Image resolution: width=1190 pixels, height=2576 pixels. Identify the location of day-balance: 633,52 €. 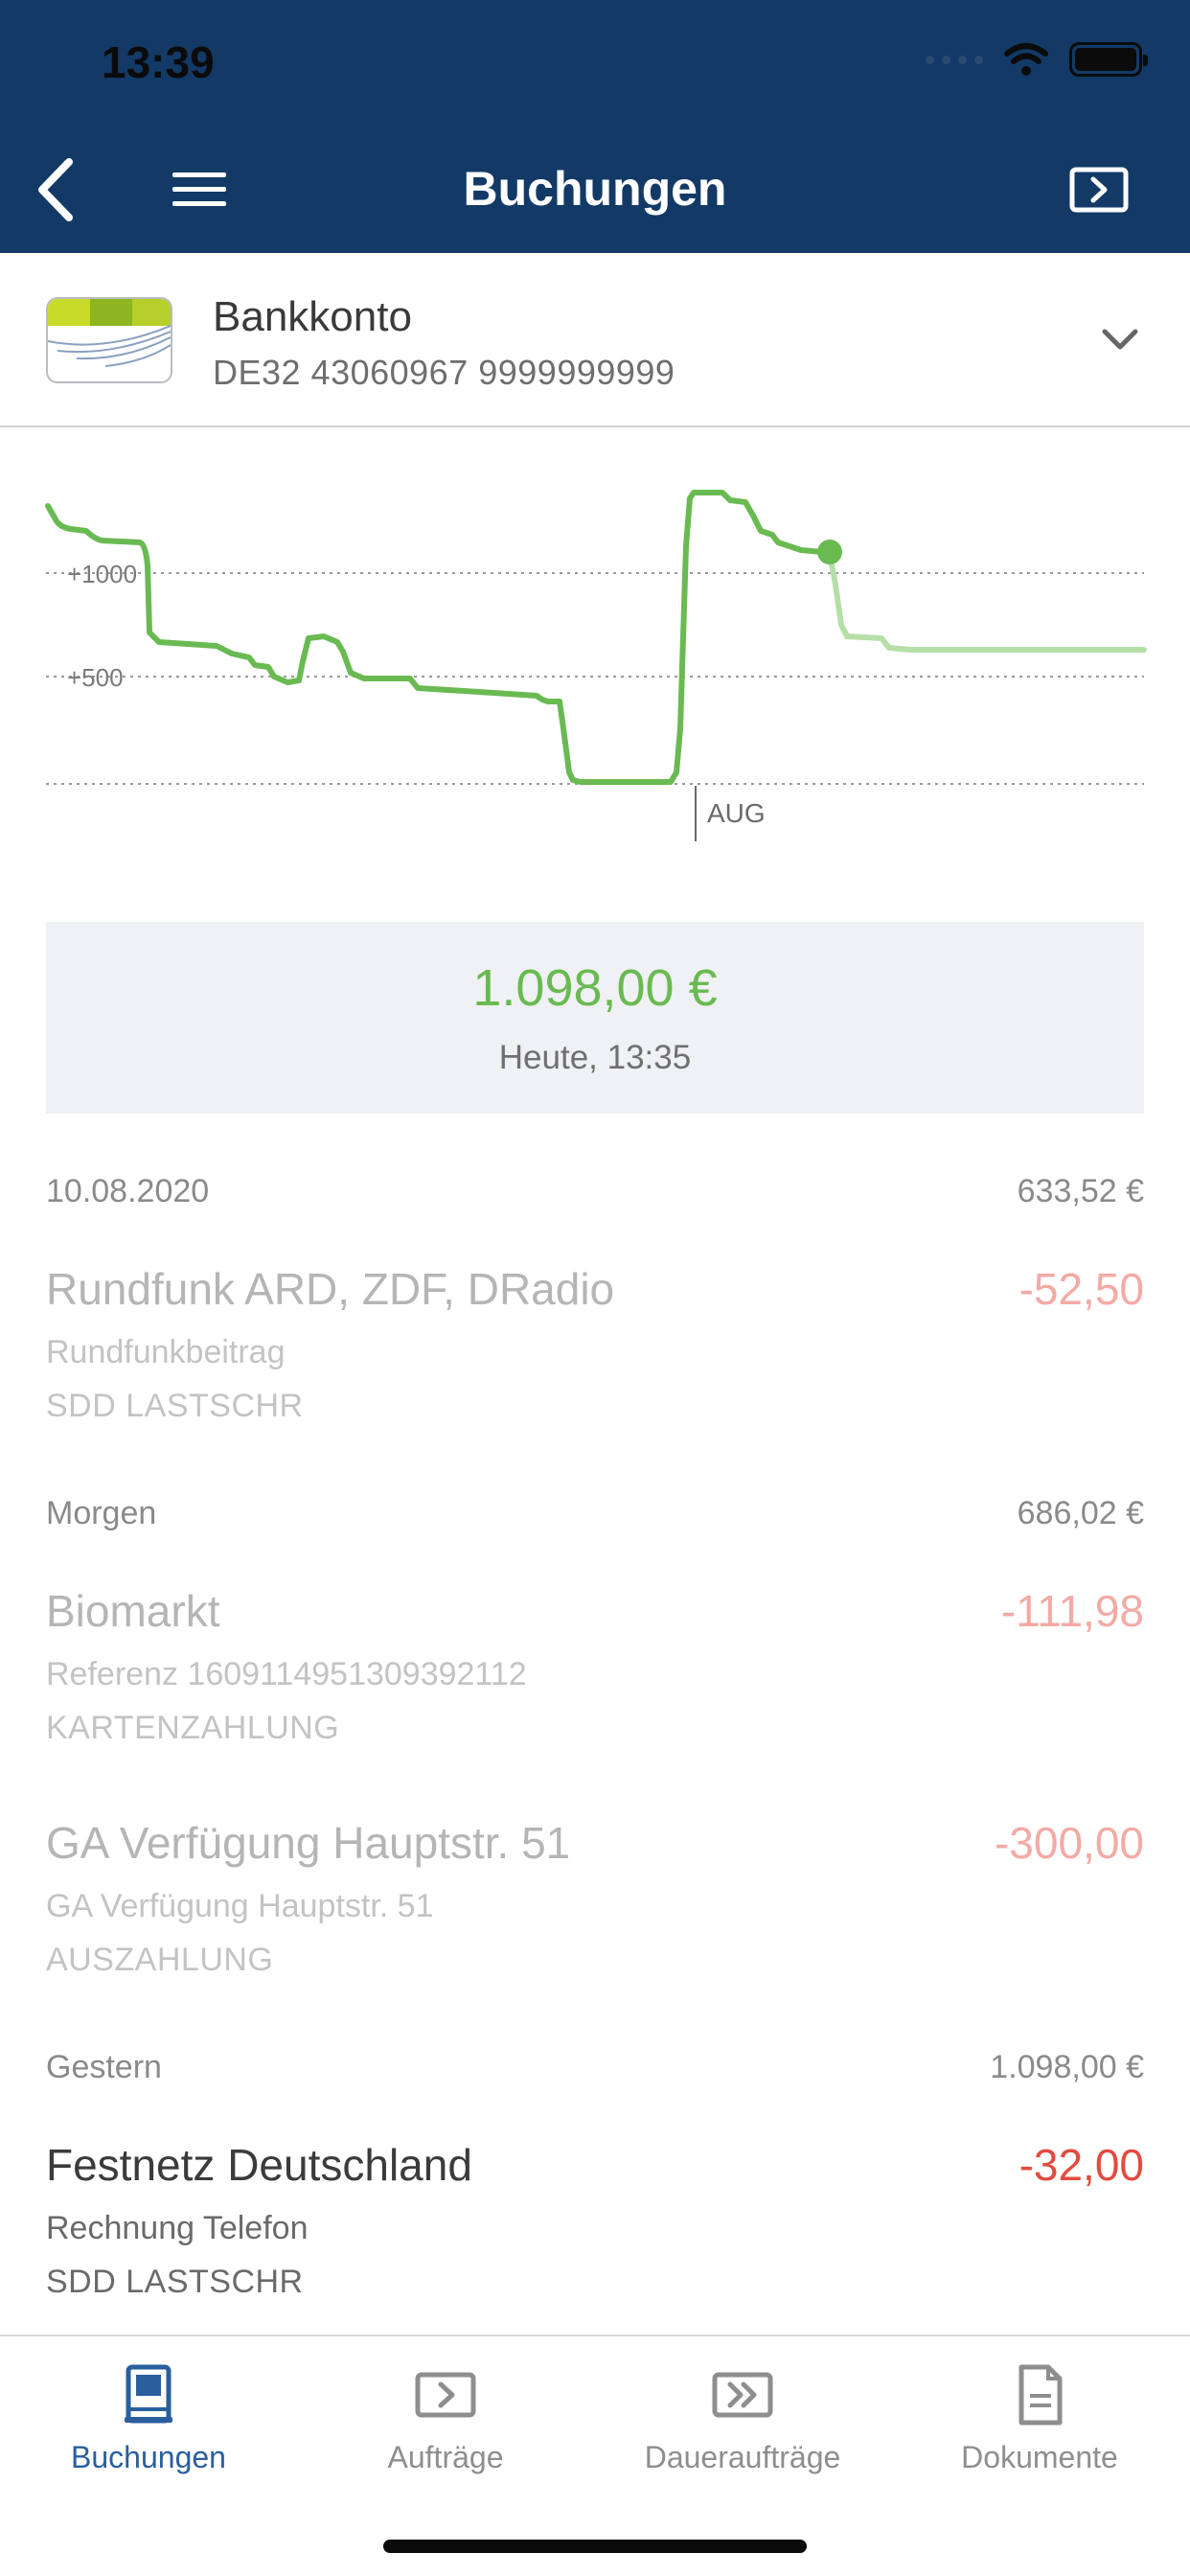
(1080, 1191).